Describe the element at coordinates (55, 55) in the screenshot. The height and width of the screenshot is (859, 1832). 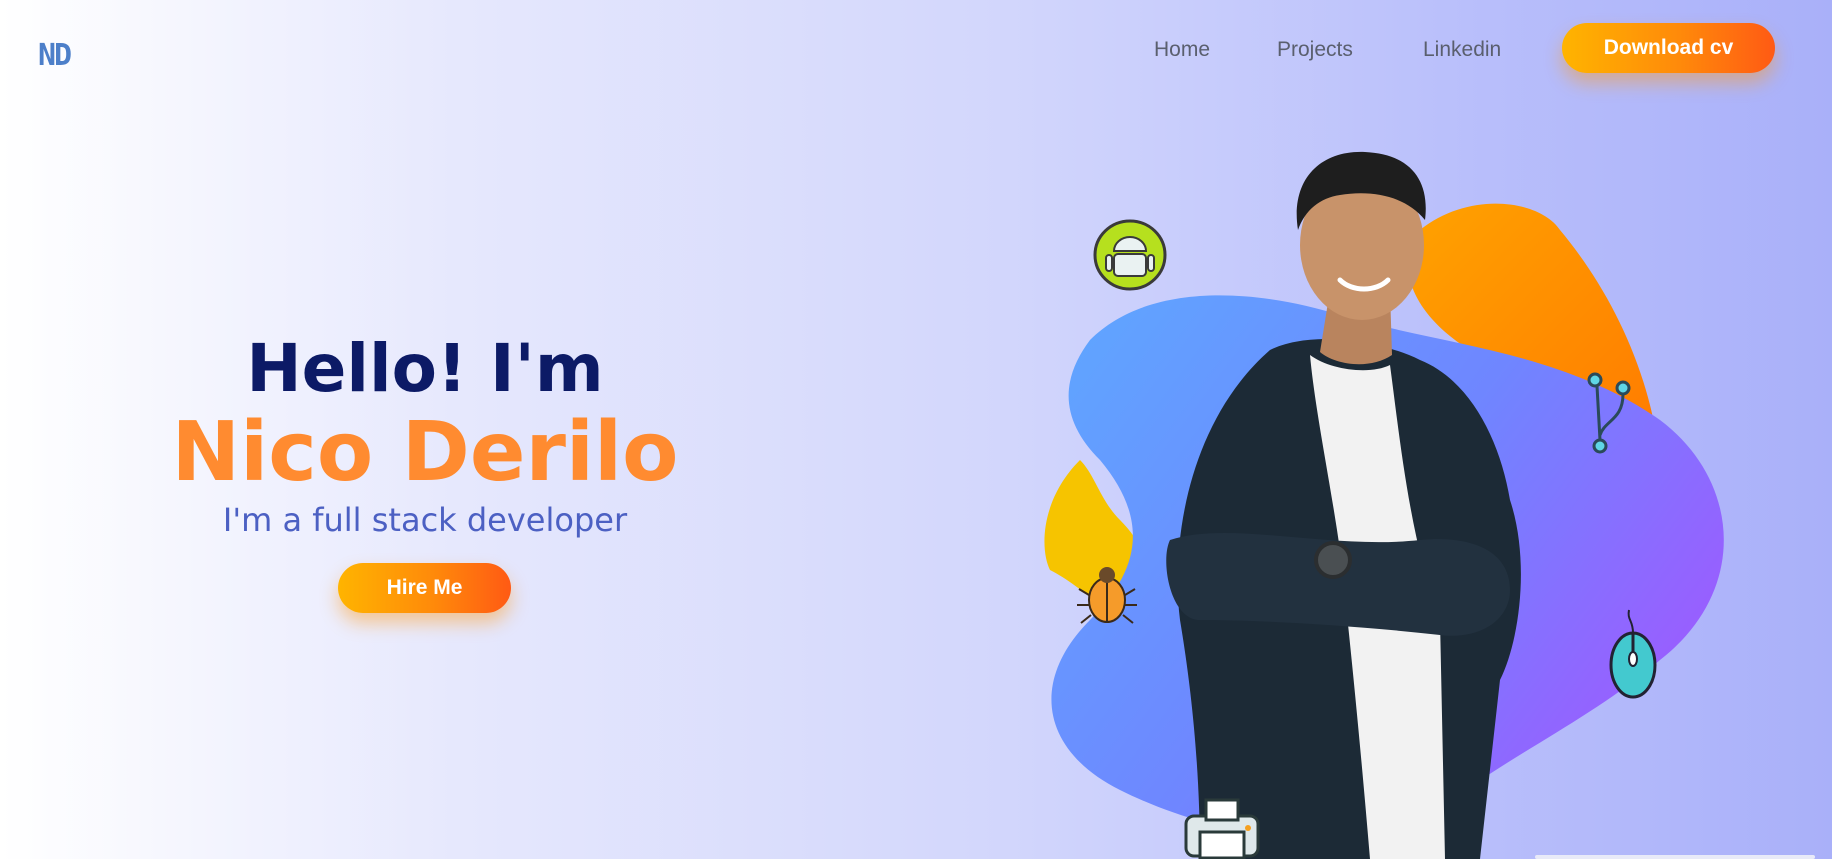
I see `site-logo: ND` at that location.